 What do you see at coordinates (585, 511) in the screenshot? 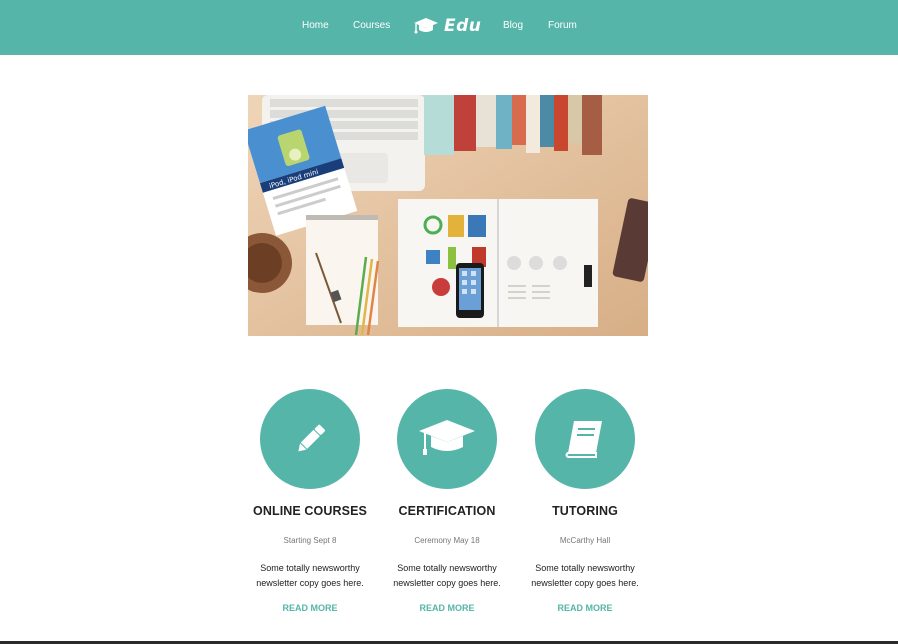
I see `feature-title: TUTORING` at bounding box center [585, 511].